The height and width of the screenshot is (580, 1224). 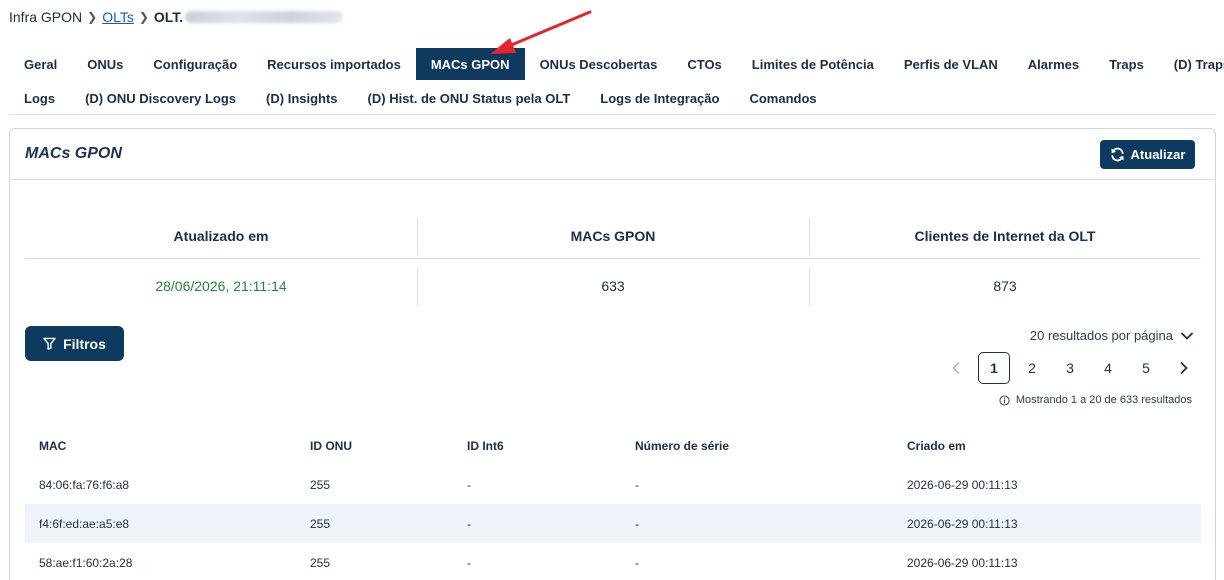 What do you see at coordinates (1108, 368) in the screenshot?
I see `pagination-page-4: 4` at bounding box center [1108, 368].